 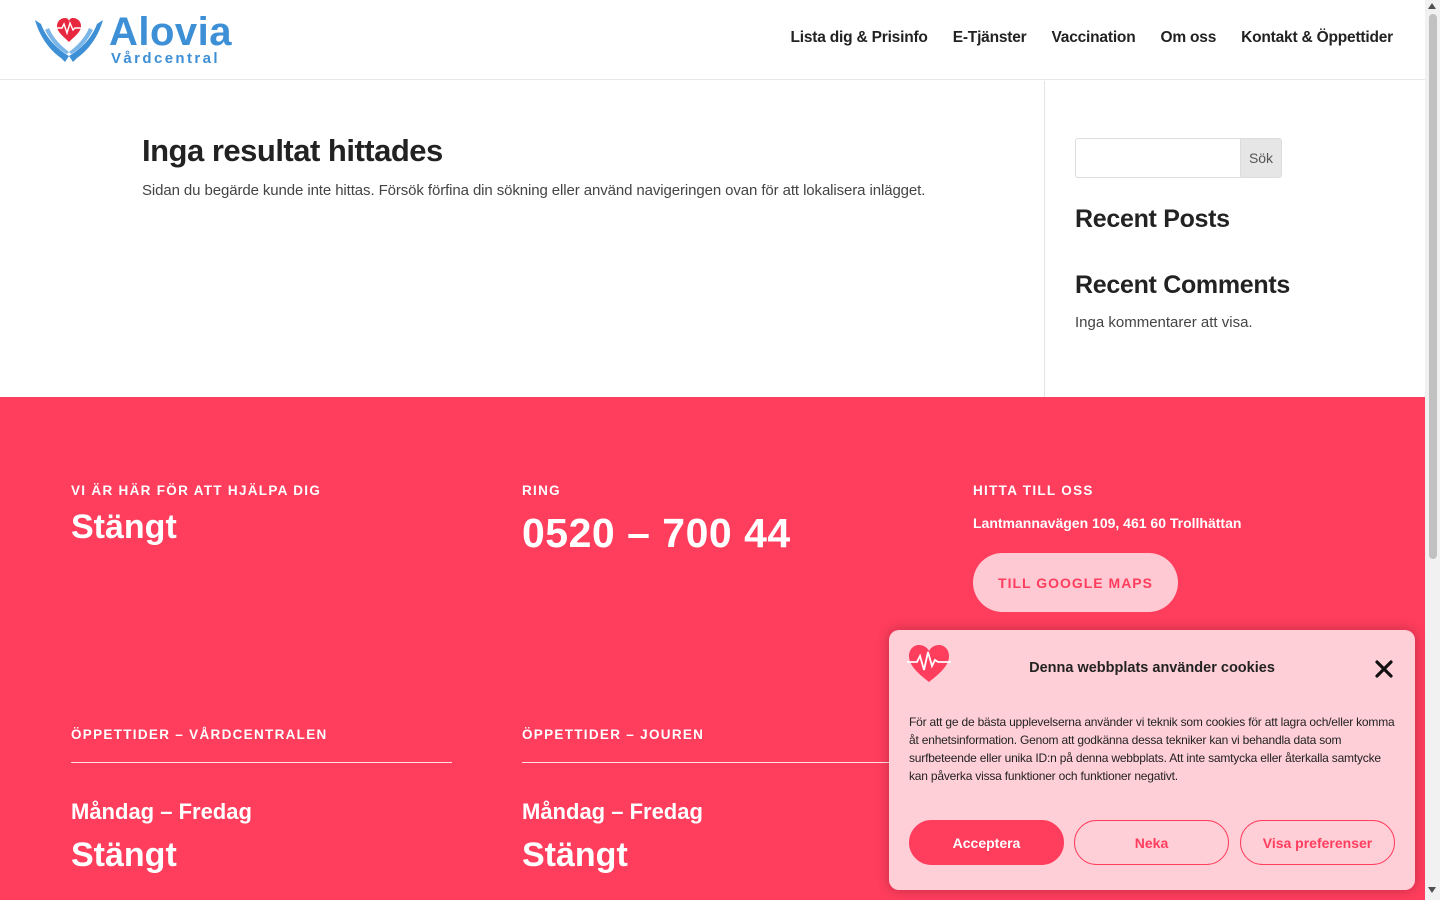 What do you see at coordinates (613, 734) in the screenshot?
I see `hours-jour-label: ÖPPETTIDER – JOUREN` at bounding box center [613, 734].